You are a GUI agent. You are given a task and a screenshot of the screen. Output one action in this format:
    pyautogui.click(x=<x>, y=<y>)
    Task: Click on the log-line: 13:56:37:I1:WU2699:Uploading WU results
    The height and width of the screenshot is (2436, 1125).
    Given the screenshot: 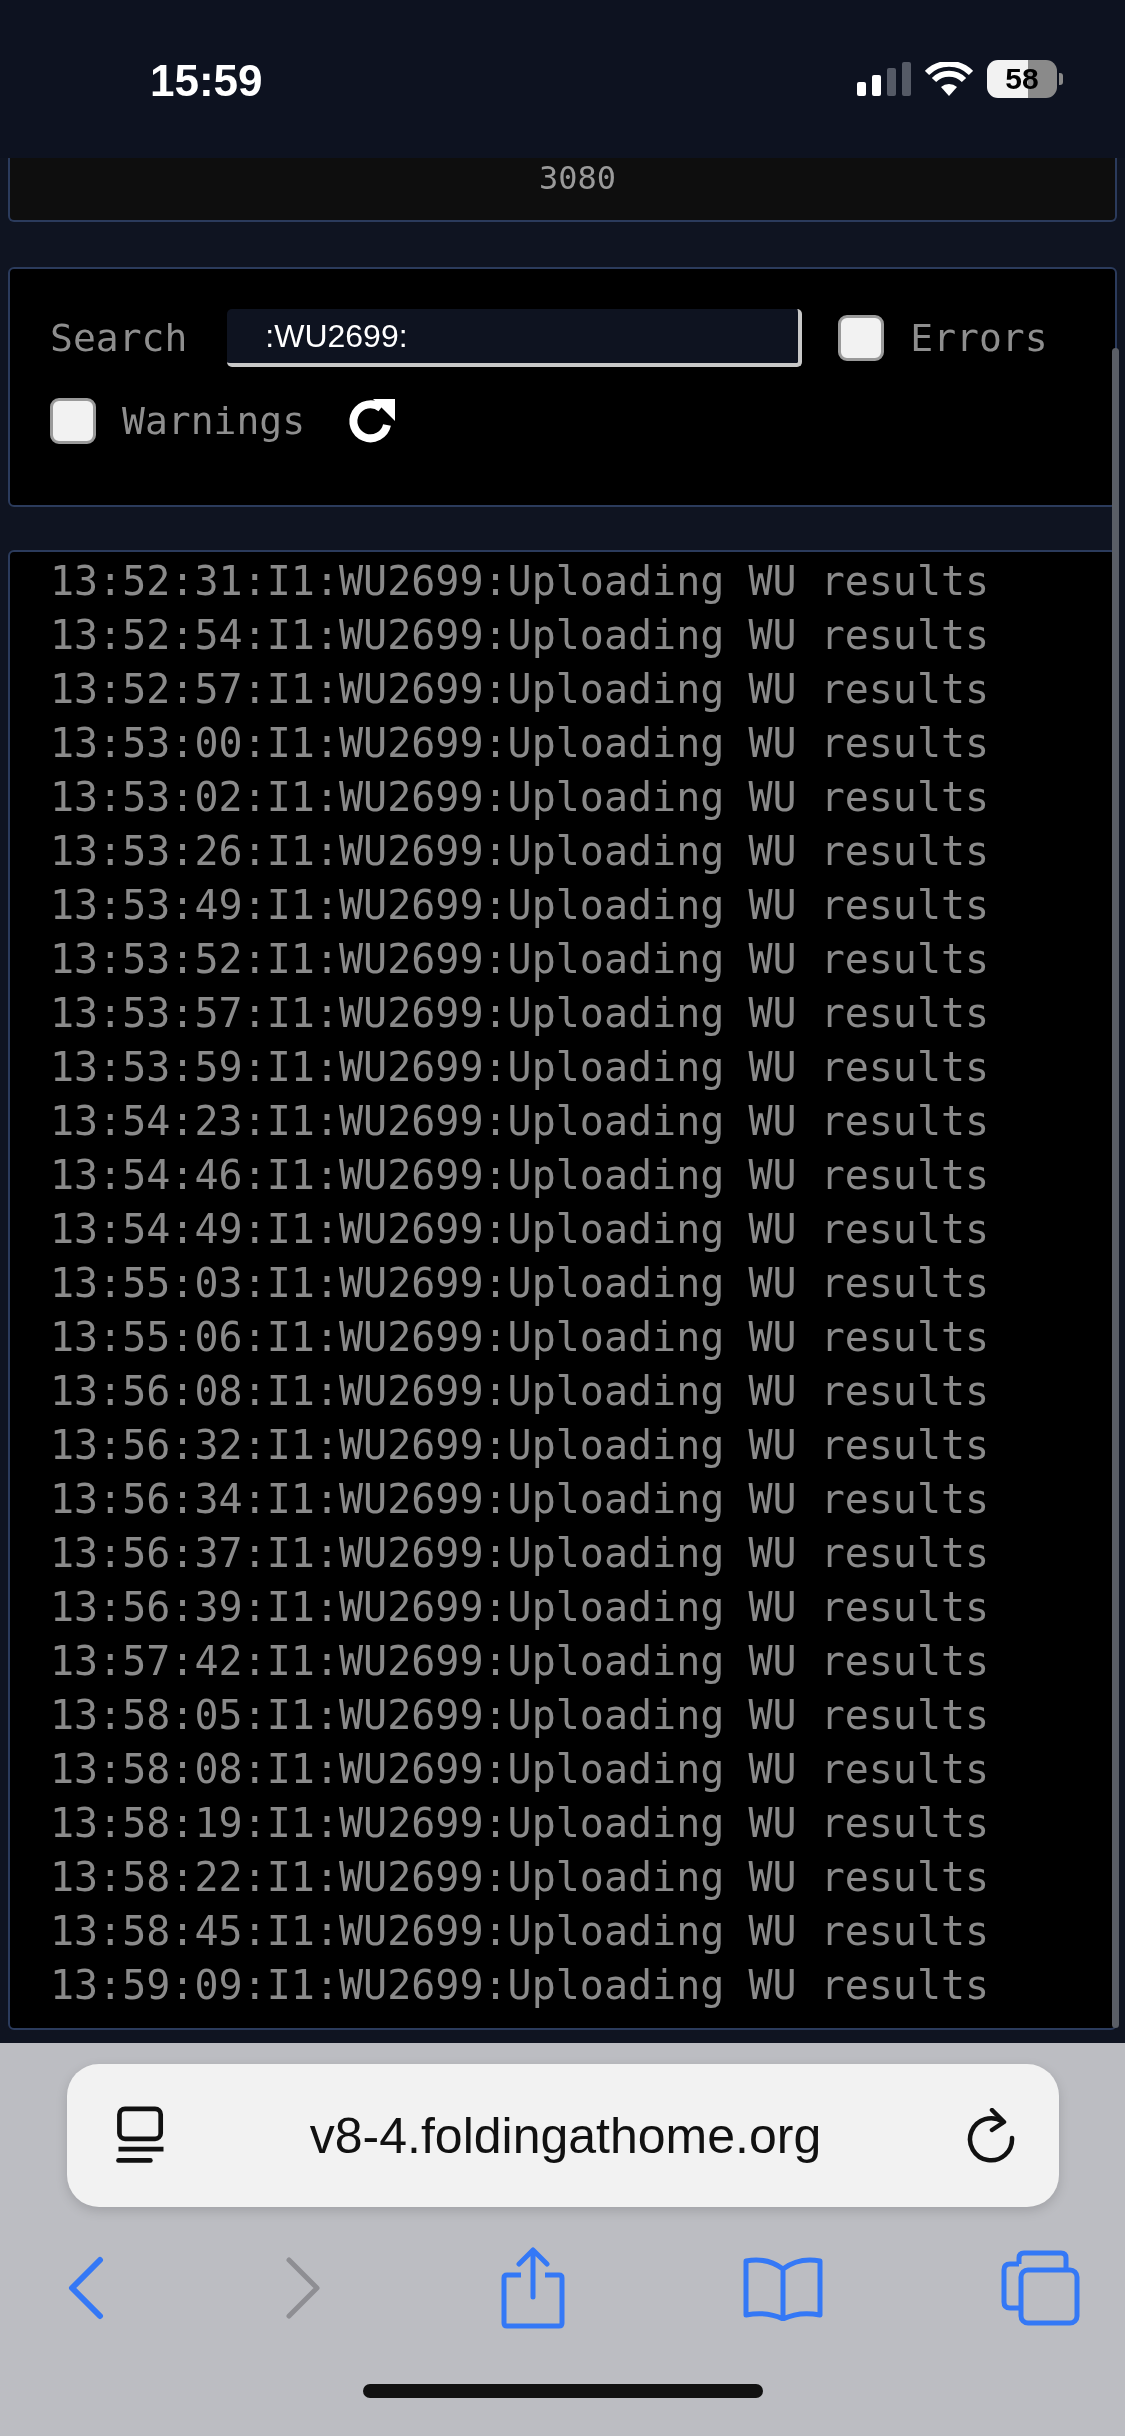 What is the action you would take?
    pyautogui.click(x=520, y=1553)
    